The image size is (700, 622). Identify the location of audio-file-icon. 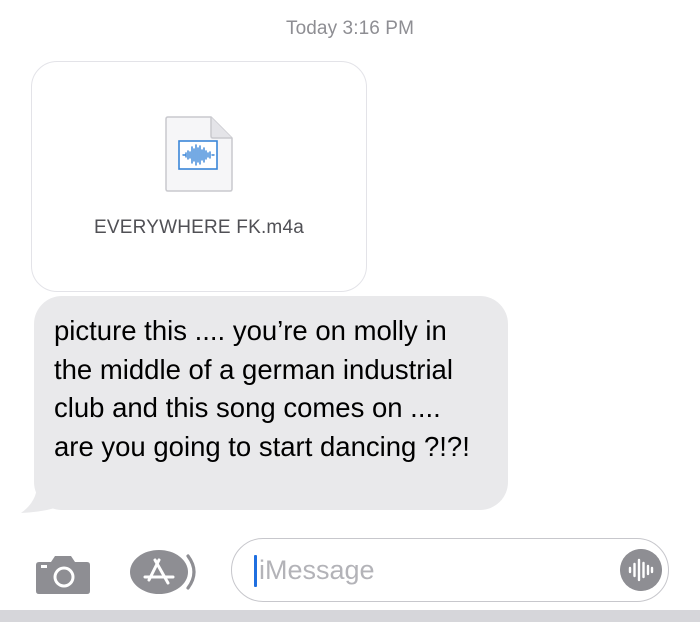
(199, 154).